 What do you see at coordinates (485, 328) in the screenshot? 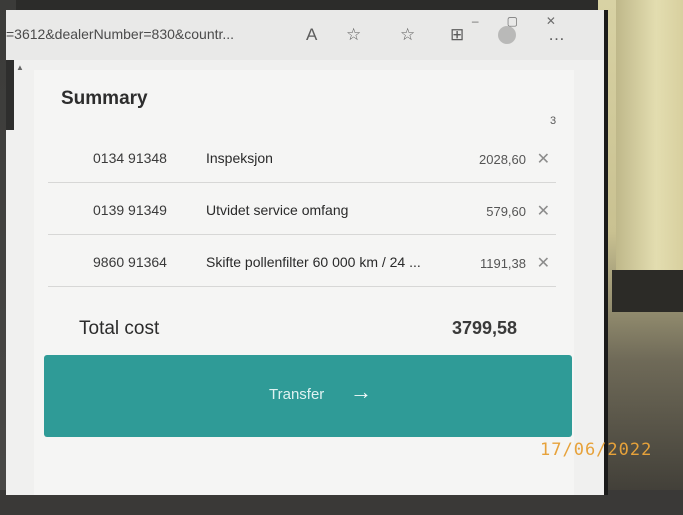
I see `total-cost-value: 3799,58` at bounding box center [485, 328].